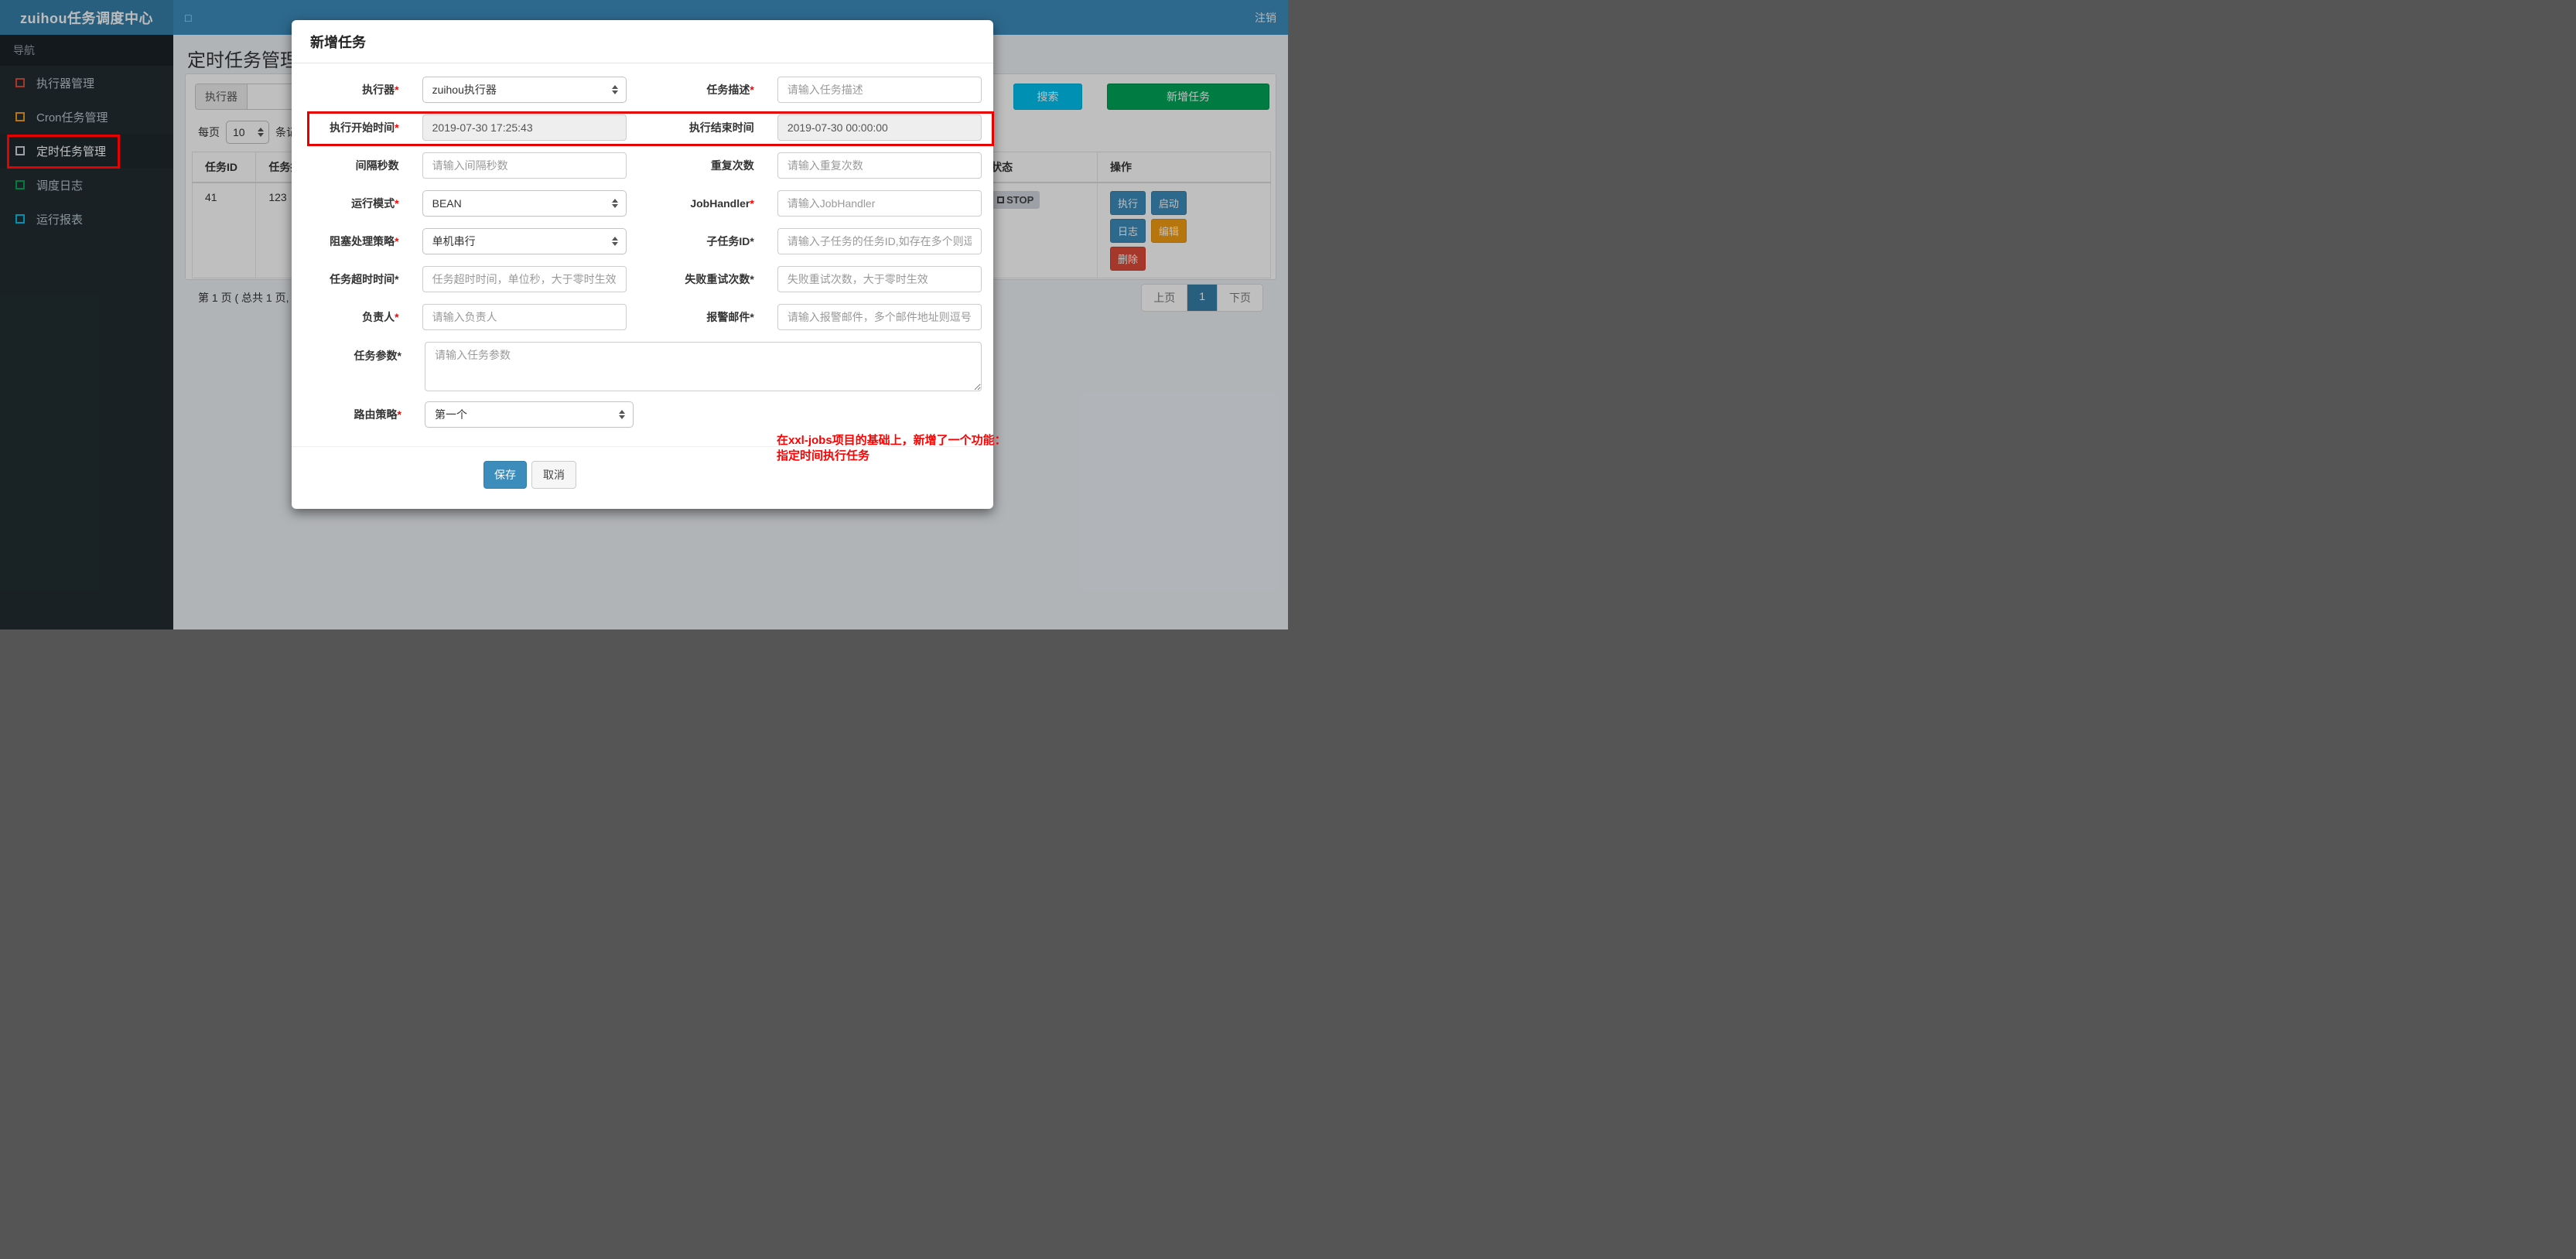  I want to click on job-desc-input, so click(879, 90).